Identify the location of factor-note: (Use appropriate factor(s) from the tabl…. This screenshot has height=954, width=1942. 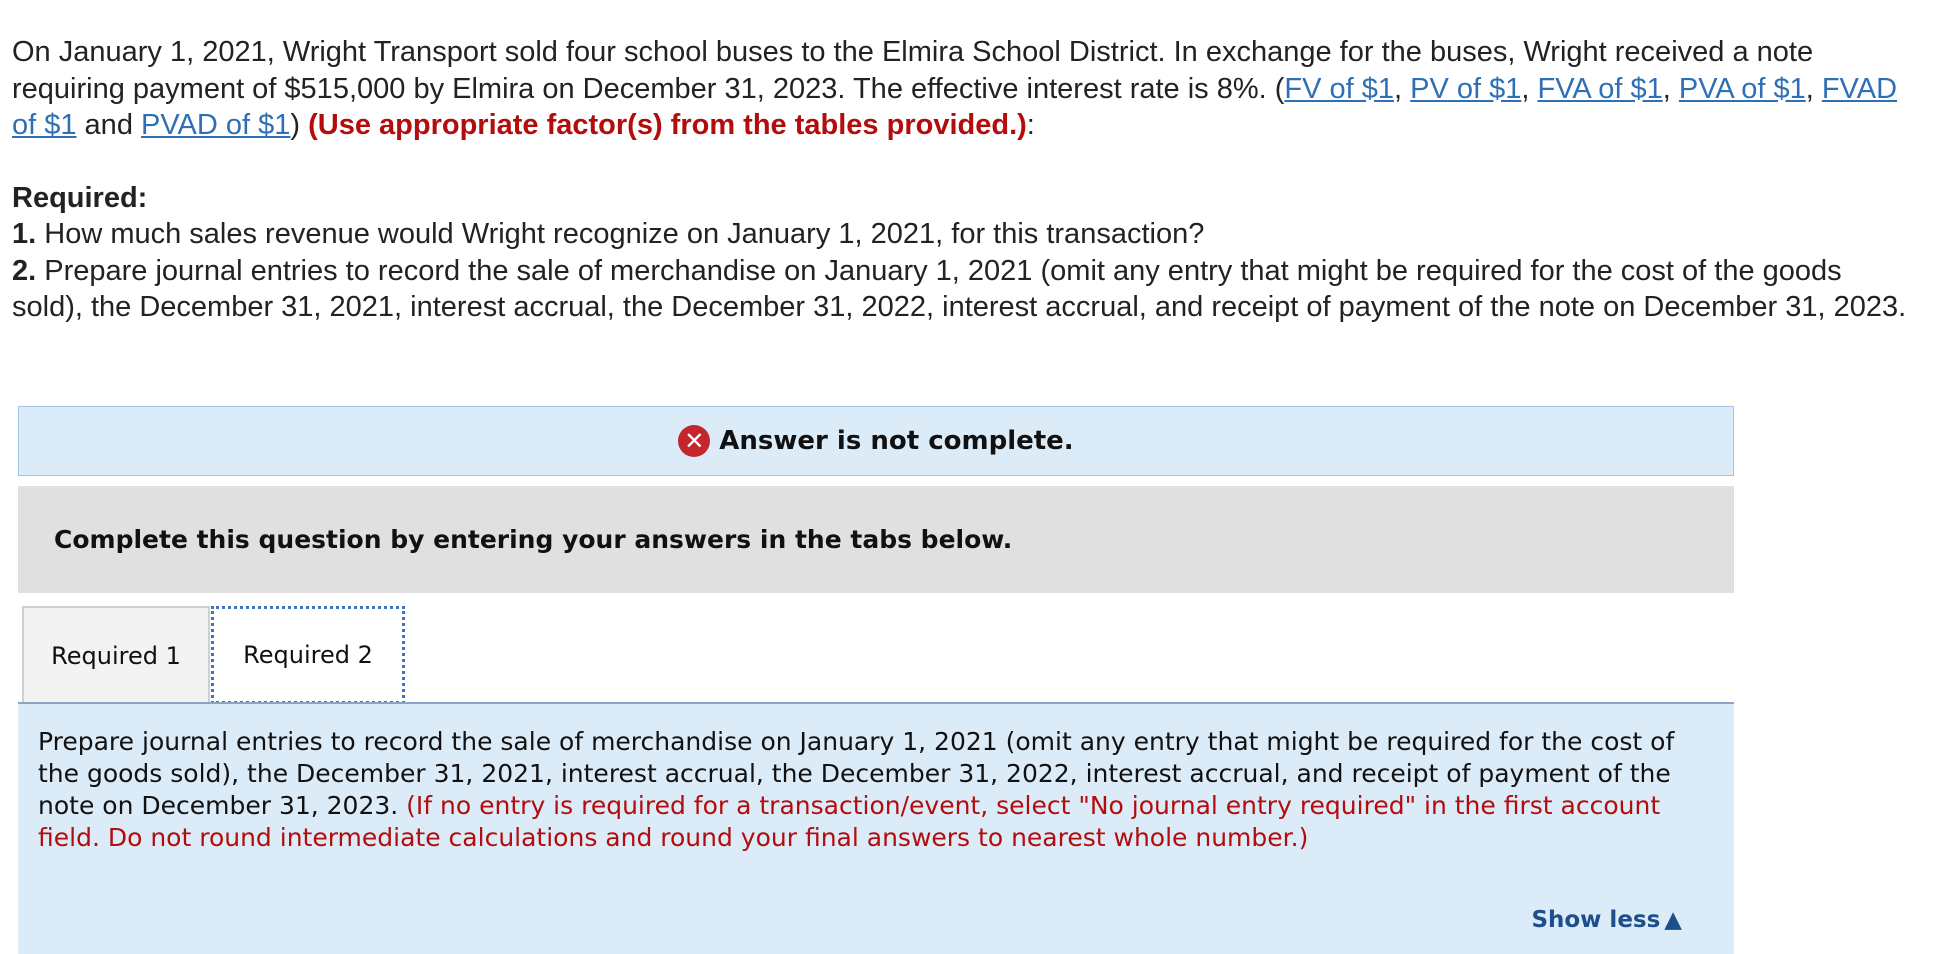
(667, 125).